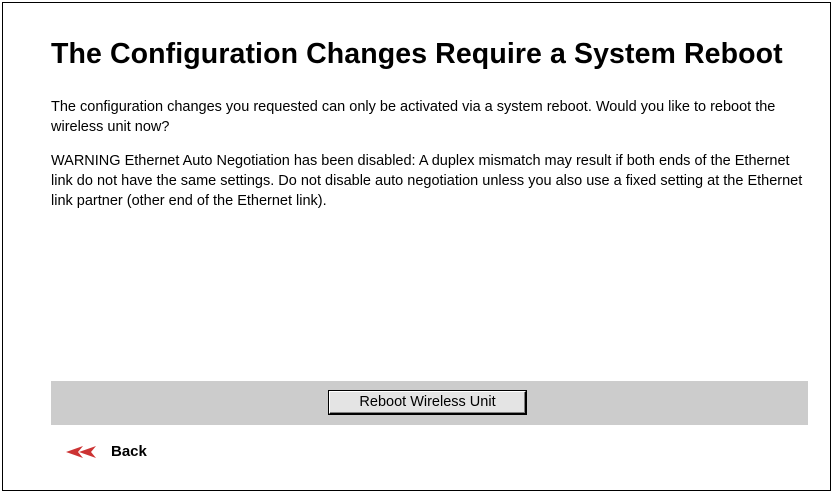  What do you see at coordinates (129, 451) in the screenshot?
I see `back-label: Back` at bounding box center [129, 451].